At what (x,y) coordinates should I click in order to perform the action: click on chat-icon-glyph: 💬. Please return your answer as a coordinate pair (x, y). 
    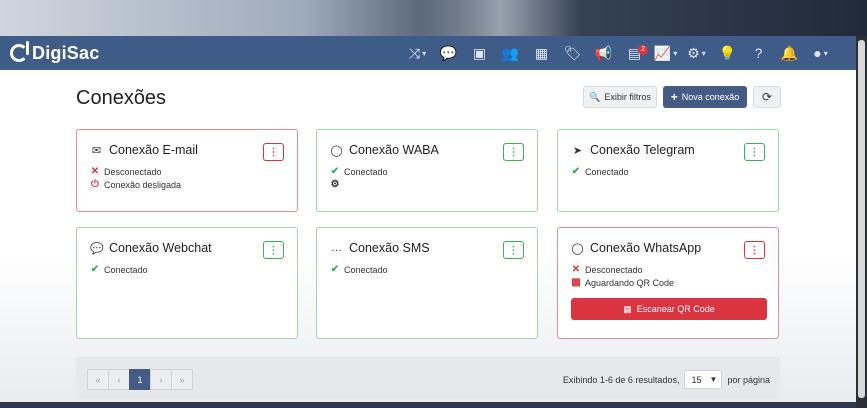
    Looking at the image, I should click on (448, 52).